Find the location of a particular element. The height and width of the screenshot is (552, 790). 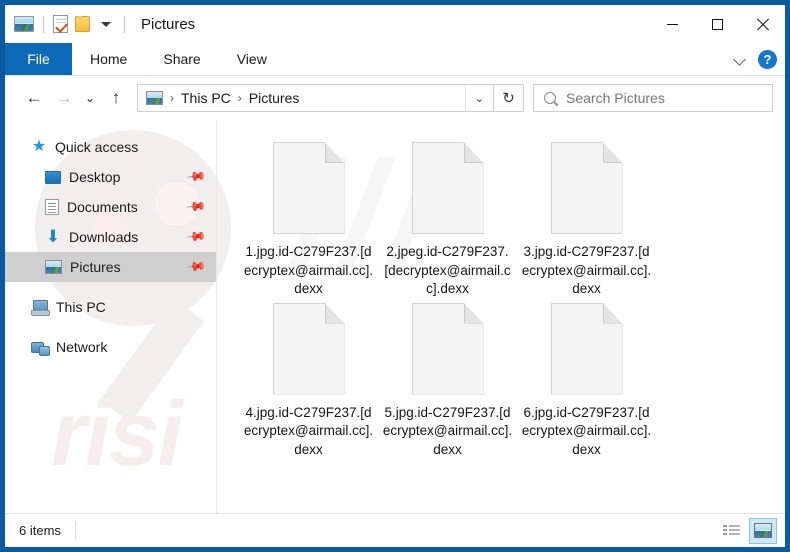

maximize-button is located at coordinates (717, 24).